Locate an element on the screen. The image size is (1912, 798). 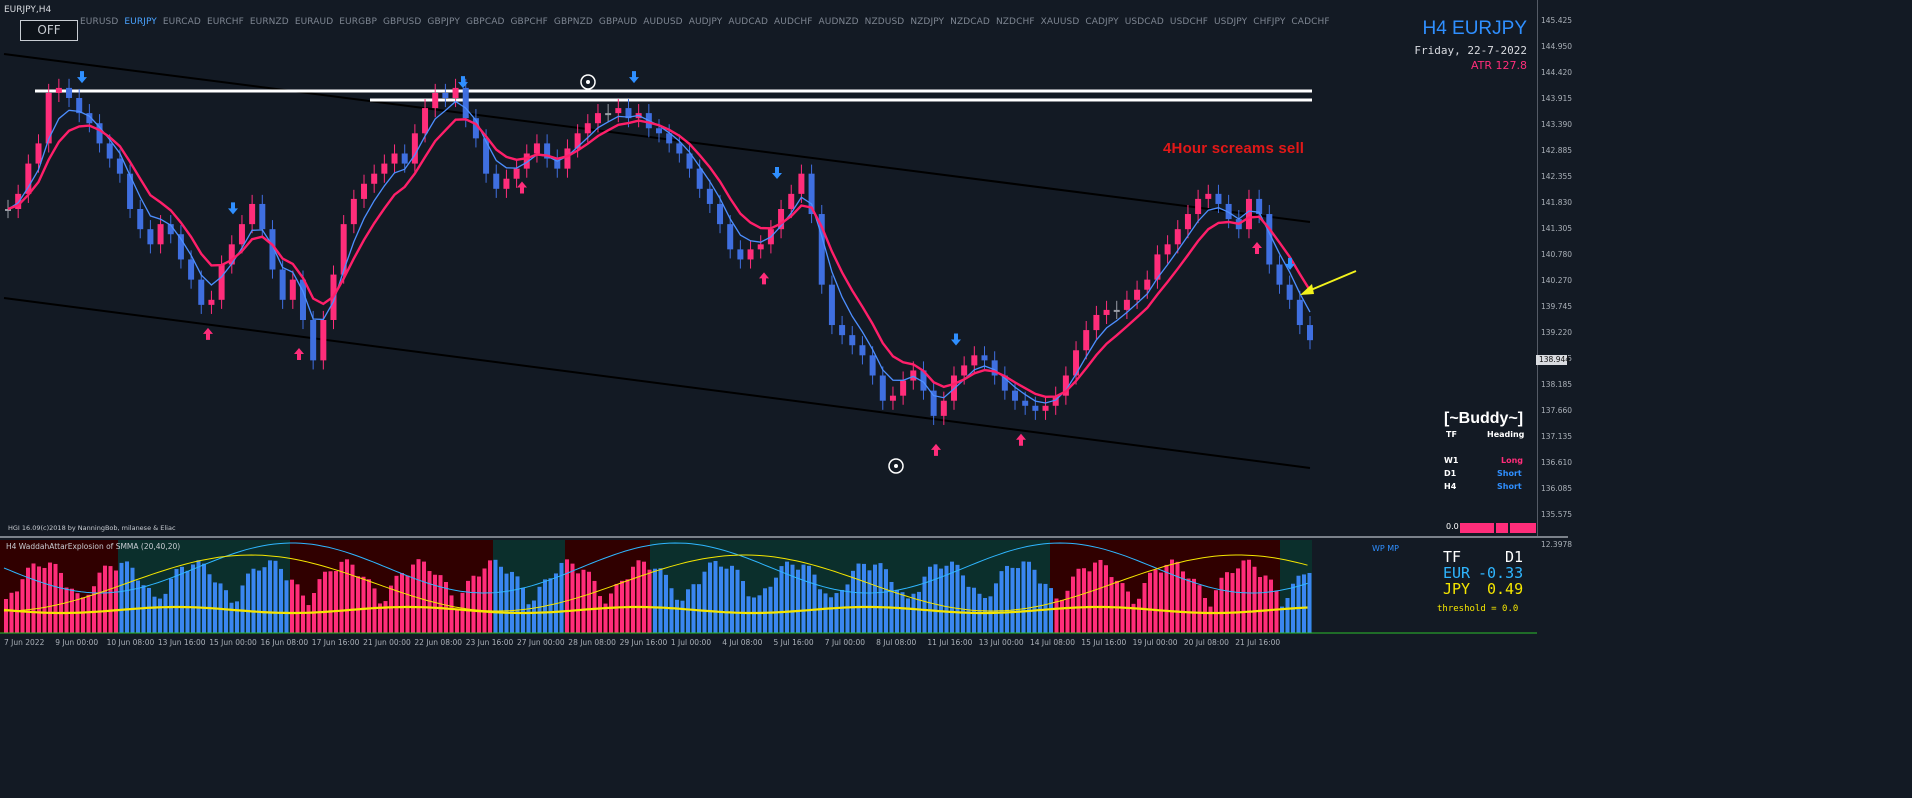
symbol-tab-usdchf: USDCHF is located at coordinates (1189, 22).